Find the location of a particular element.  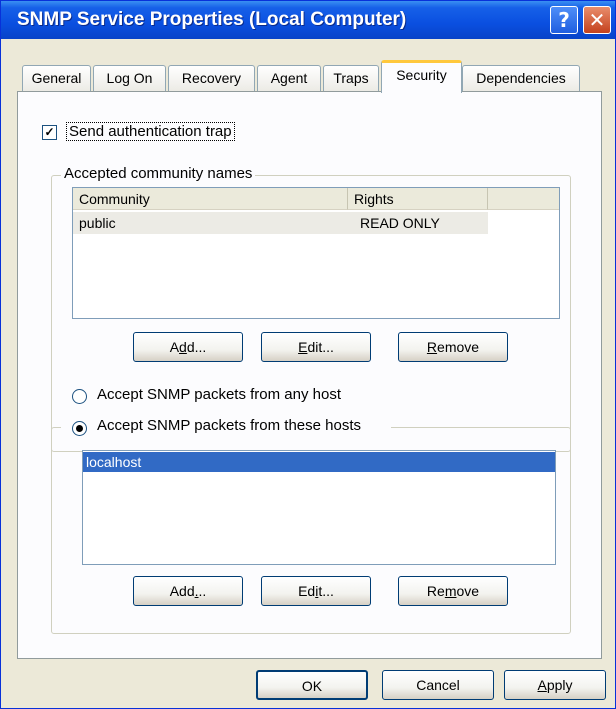

host-item-label: localhost is located at coordinates (114, 462).